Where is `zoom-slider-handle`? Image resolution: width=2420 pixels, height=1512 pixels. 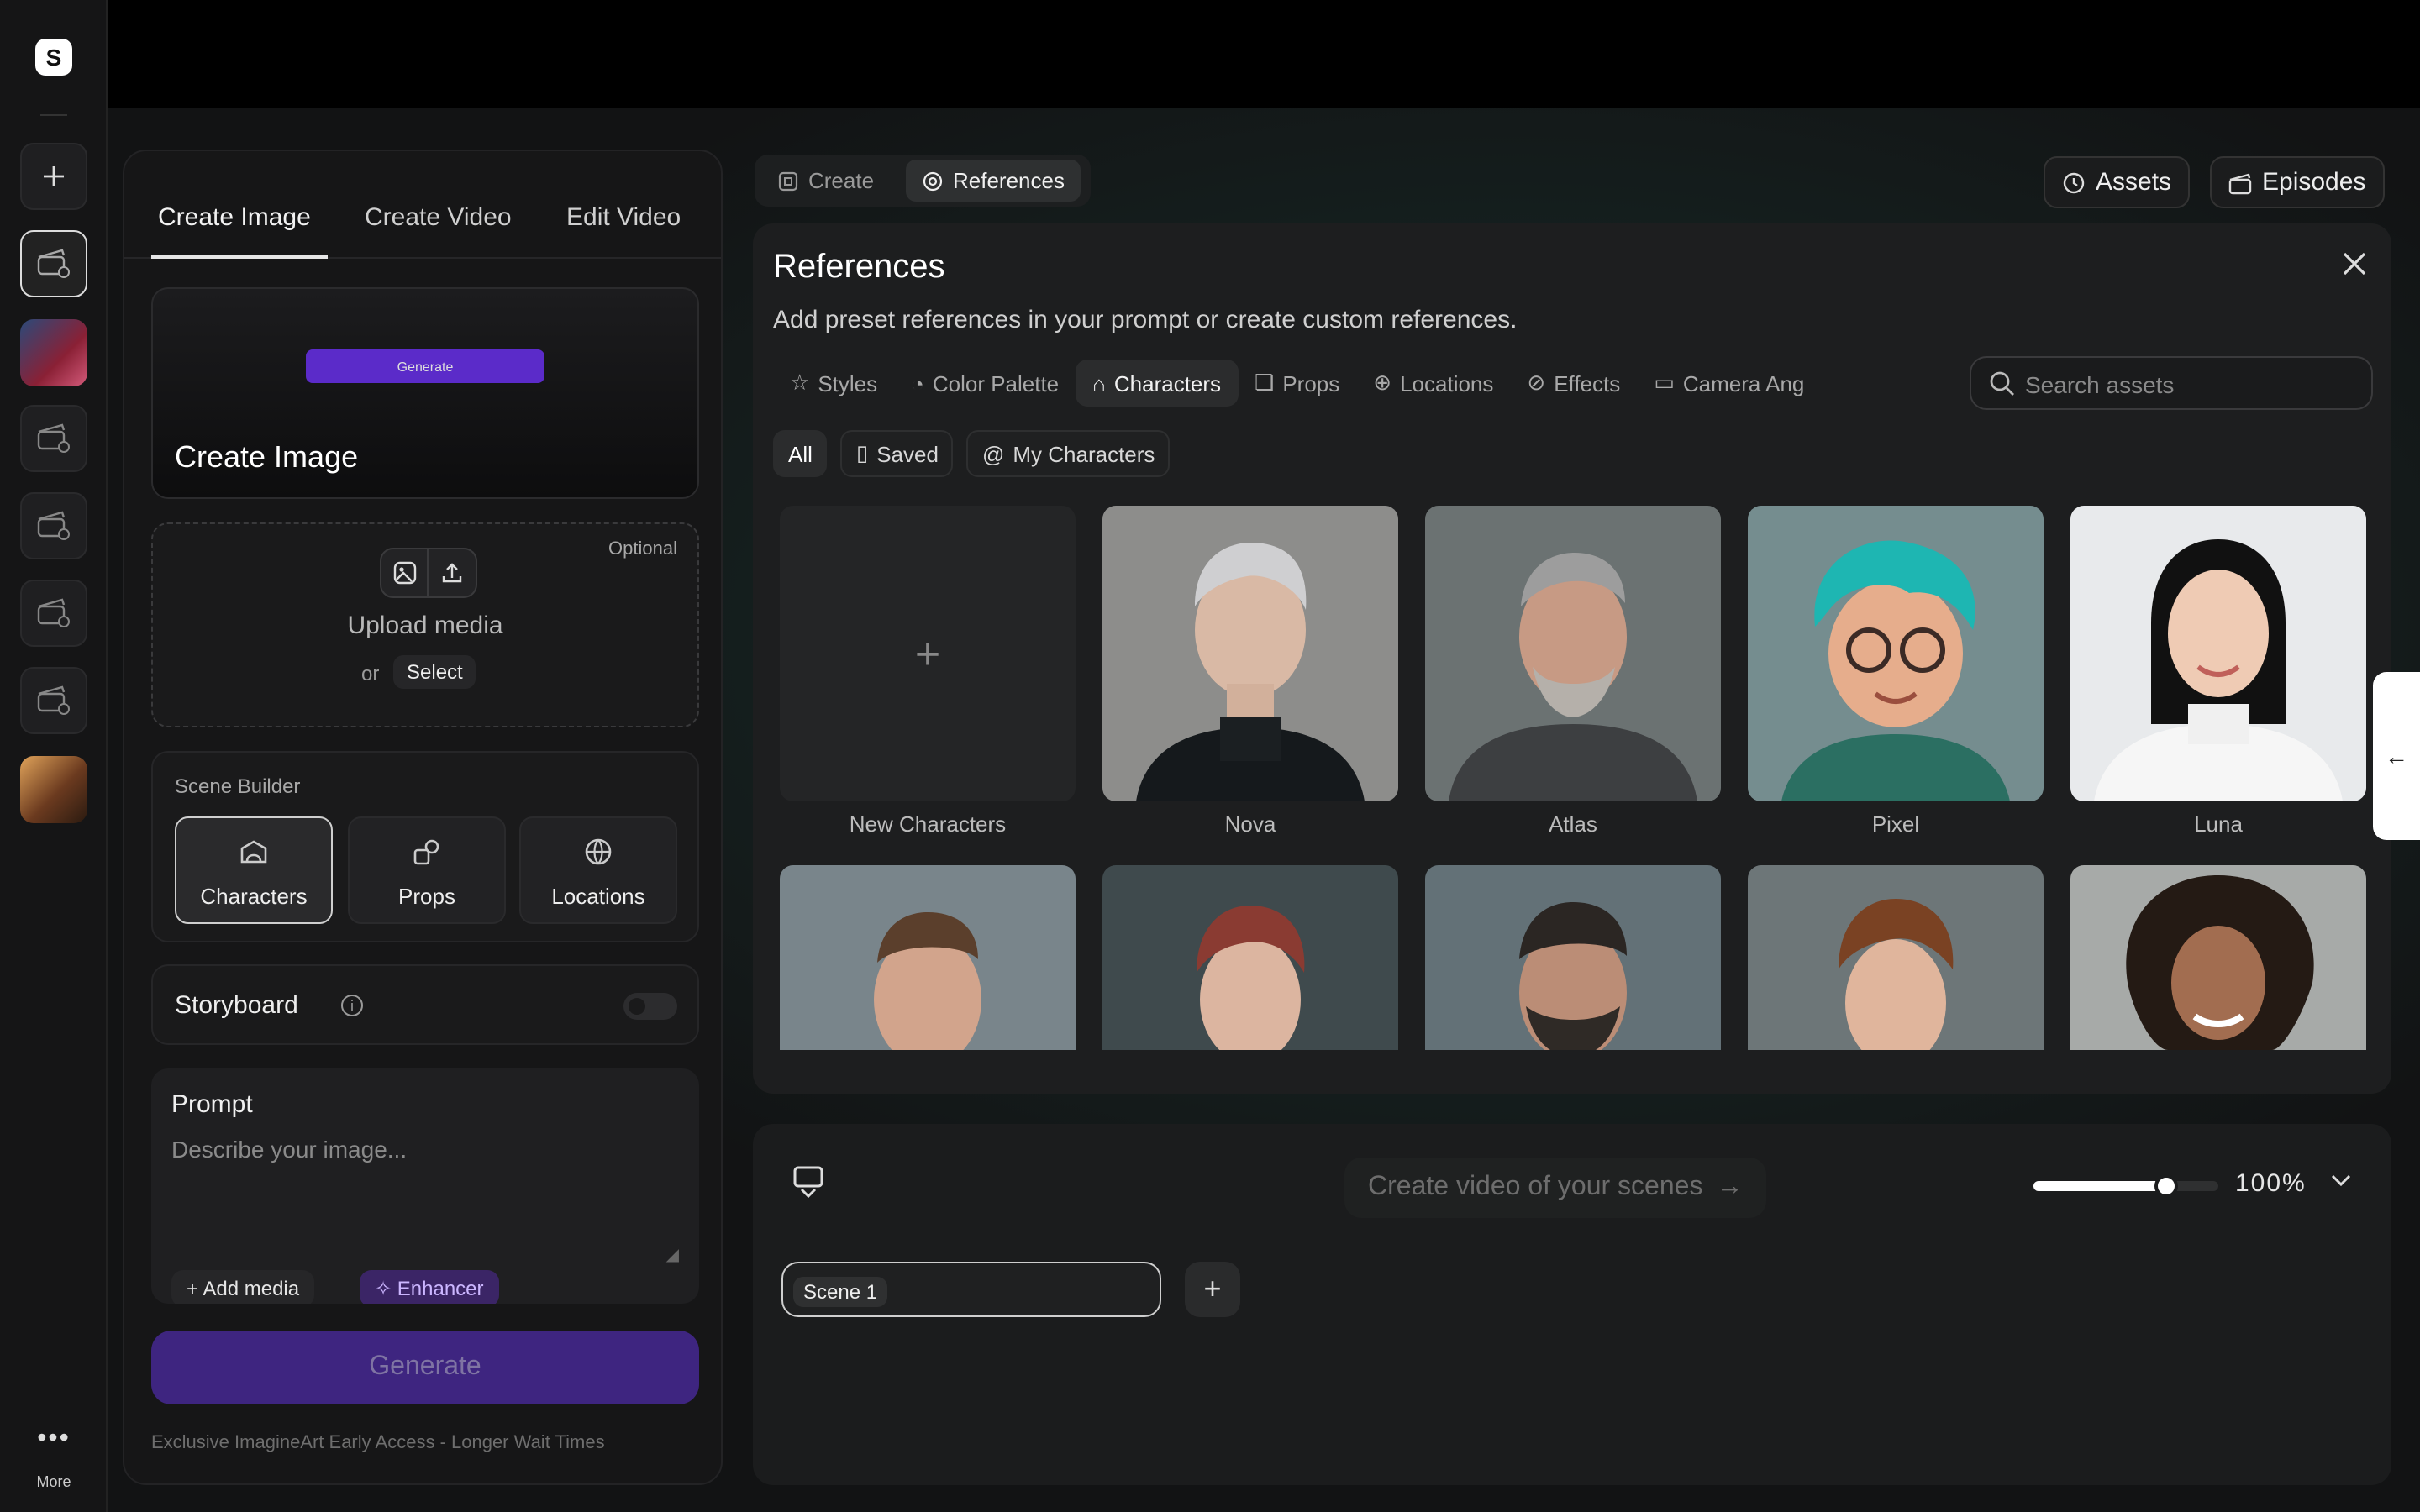
zoom-slider-handle is located at coordinates (2166, 1186).